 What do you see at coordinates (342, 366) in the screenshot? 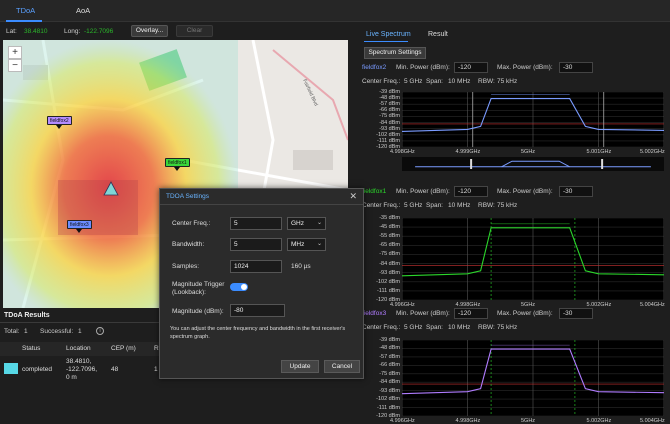
I see `cancel-button: Cancel` at bounding box center [342, 366].